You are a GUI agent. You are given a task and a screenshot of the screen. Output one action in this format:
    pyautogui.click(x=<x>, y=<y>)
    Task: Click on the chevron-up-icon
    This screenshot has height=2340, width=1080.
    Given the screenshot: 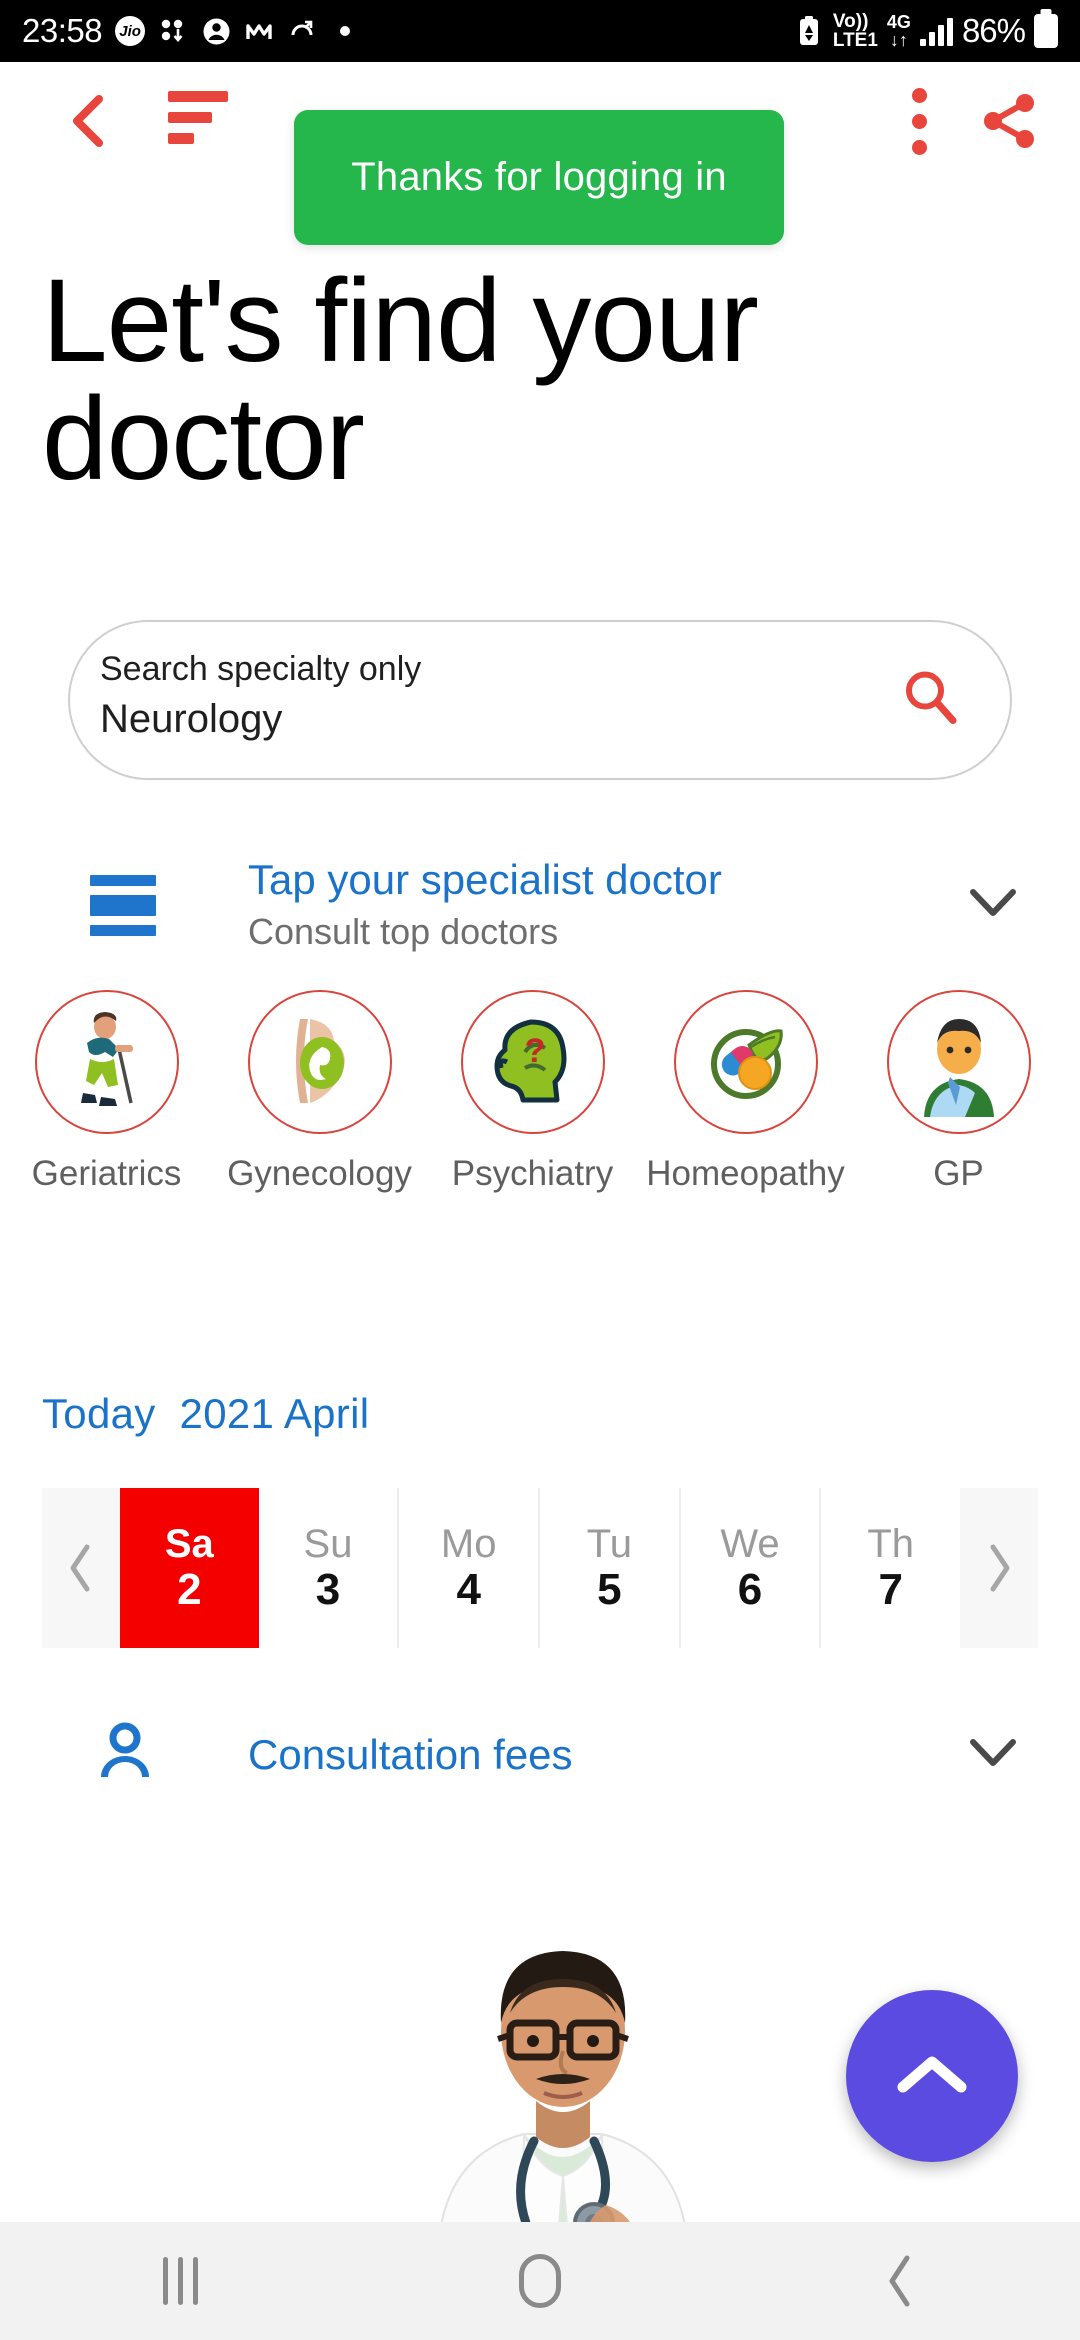 What is the action you would take?
    pyautogui.click(x=932, y=2074)
    